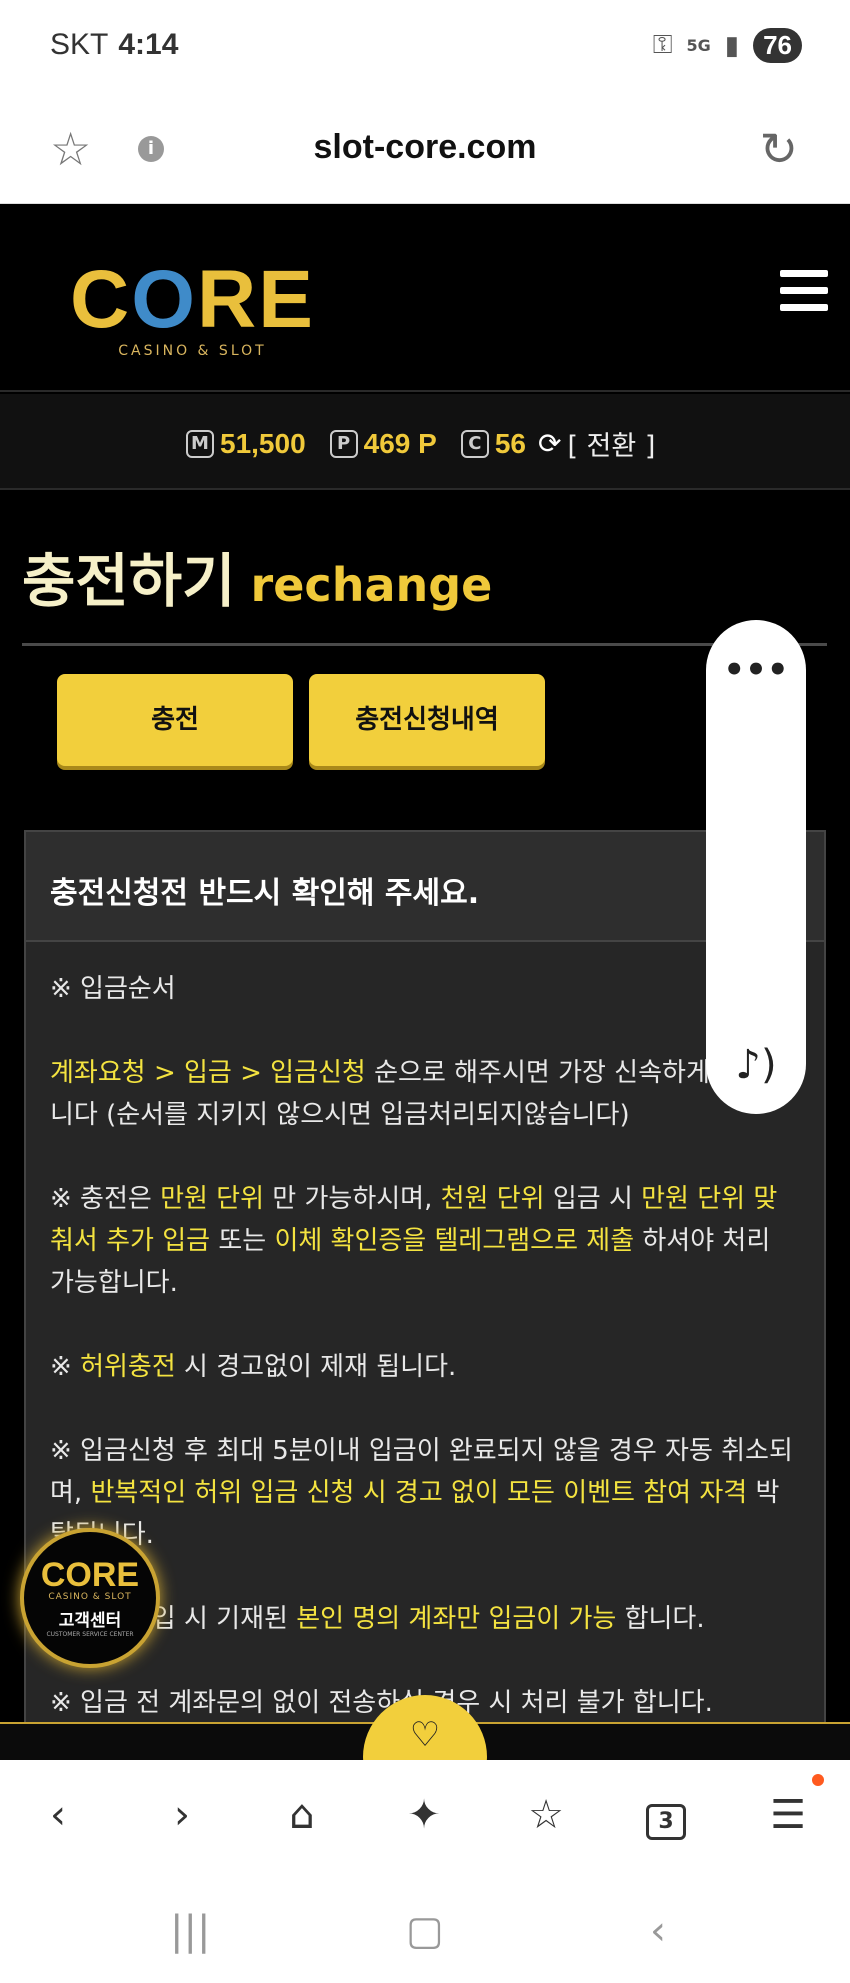  What do you see at coordinates (756, 1065) in the screenshot?
I see `sound-icon: ♪)` at bounding box center [756, 1065].